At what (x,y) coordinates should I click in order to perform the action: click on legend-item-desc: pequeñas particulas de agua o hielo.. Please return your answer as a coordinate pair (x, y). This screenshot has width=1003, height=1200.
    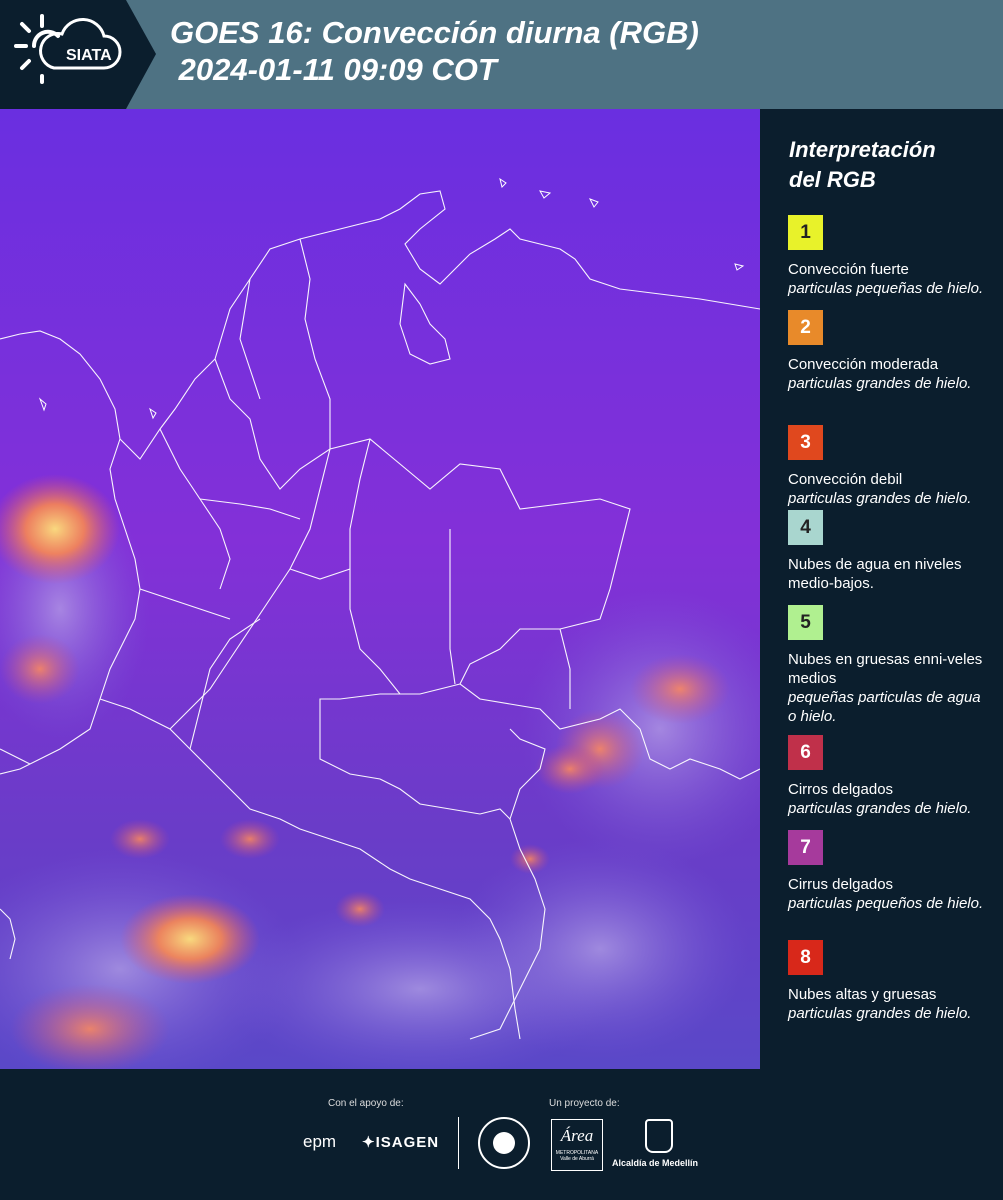
    Looking at the image, I should click on (884, 707).